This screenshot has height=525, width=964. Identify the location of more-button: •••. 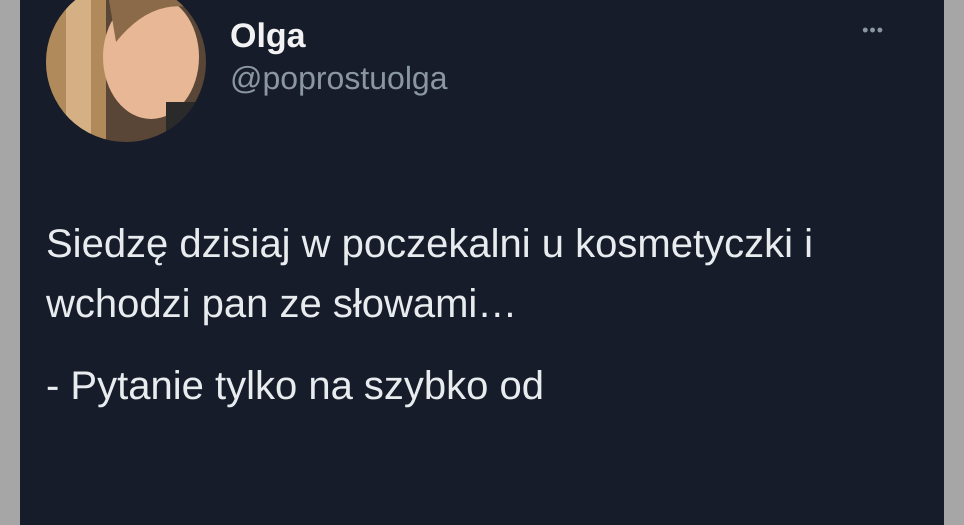
(873, 30).